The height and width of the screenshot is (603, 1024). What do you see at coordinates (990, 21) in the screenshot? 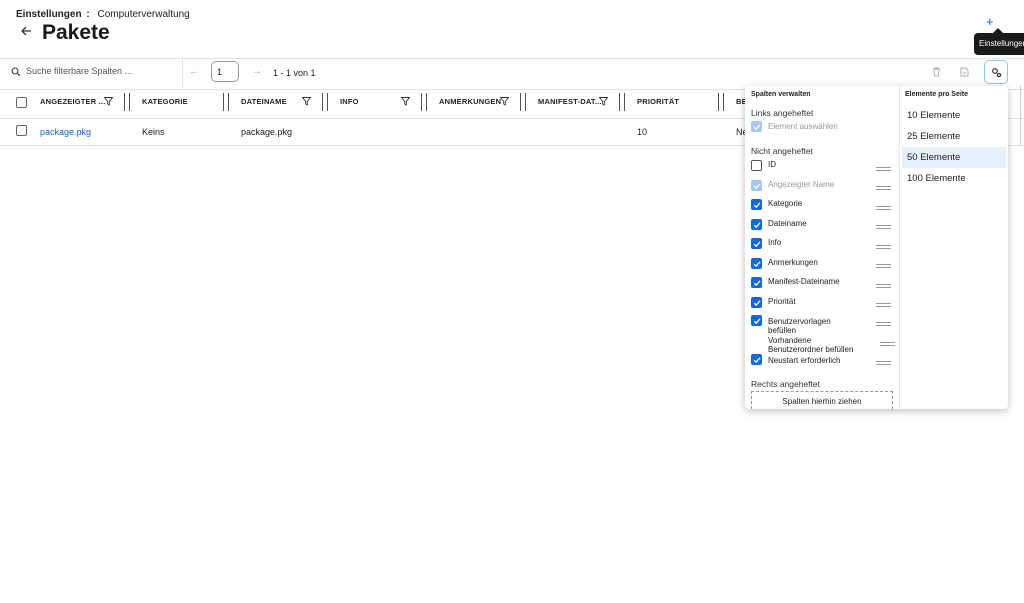
I see `add-button: +` at bounding box center [990, 21].